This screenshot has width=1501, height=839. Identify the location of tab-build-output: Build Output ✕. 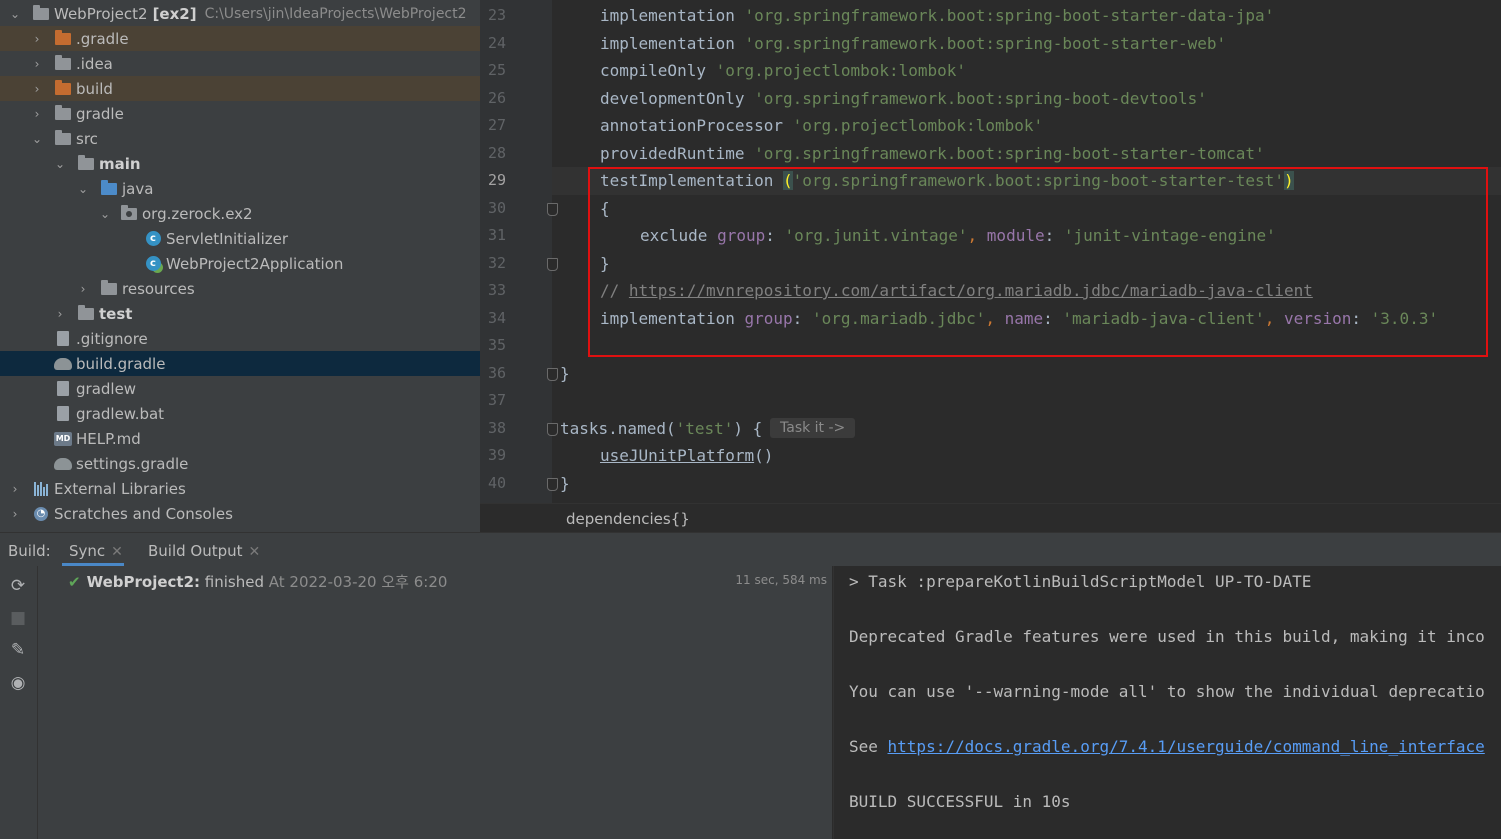
(204, 551).